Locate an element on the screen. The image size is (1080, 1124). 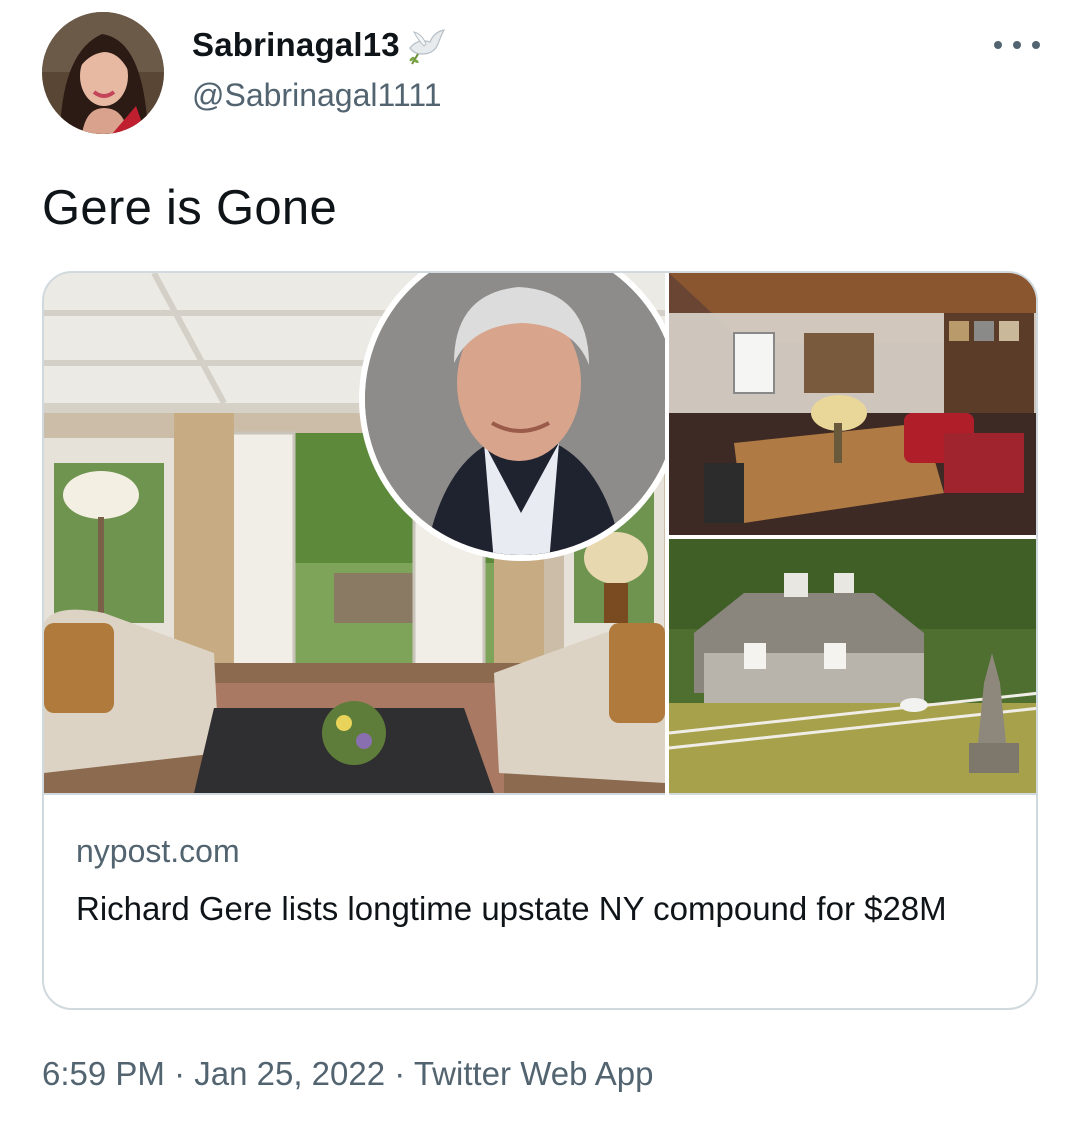
avatar is located at coordinates (103, 73).